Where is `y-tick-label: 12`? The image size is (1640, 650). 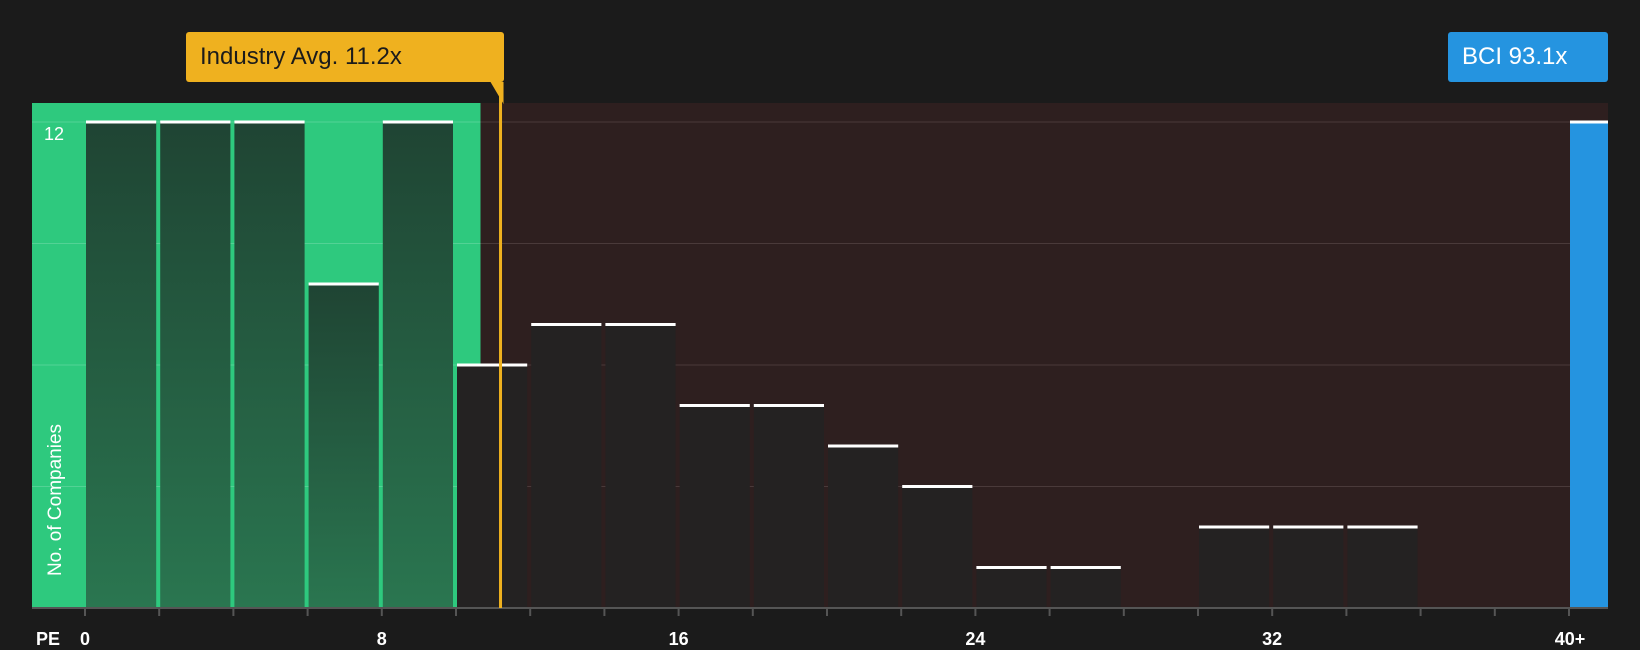 y-tick-label: 12 is located at coordinates (54, 134).